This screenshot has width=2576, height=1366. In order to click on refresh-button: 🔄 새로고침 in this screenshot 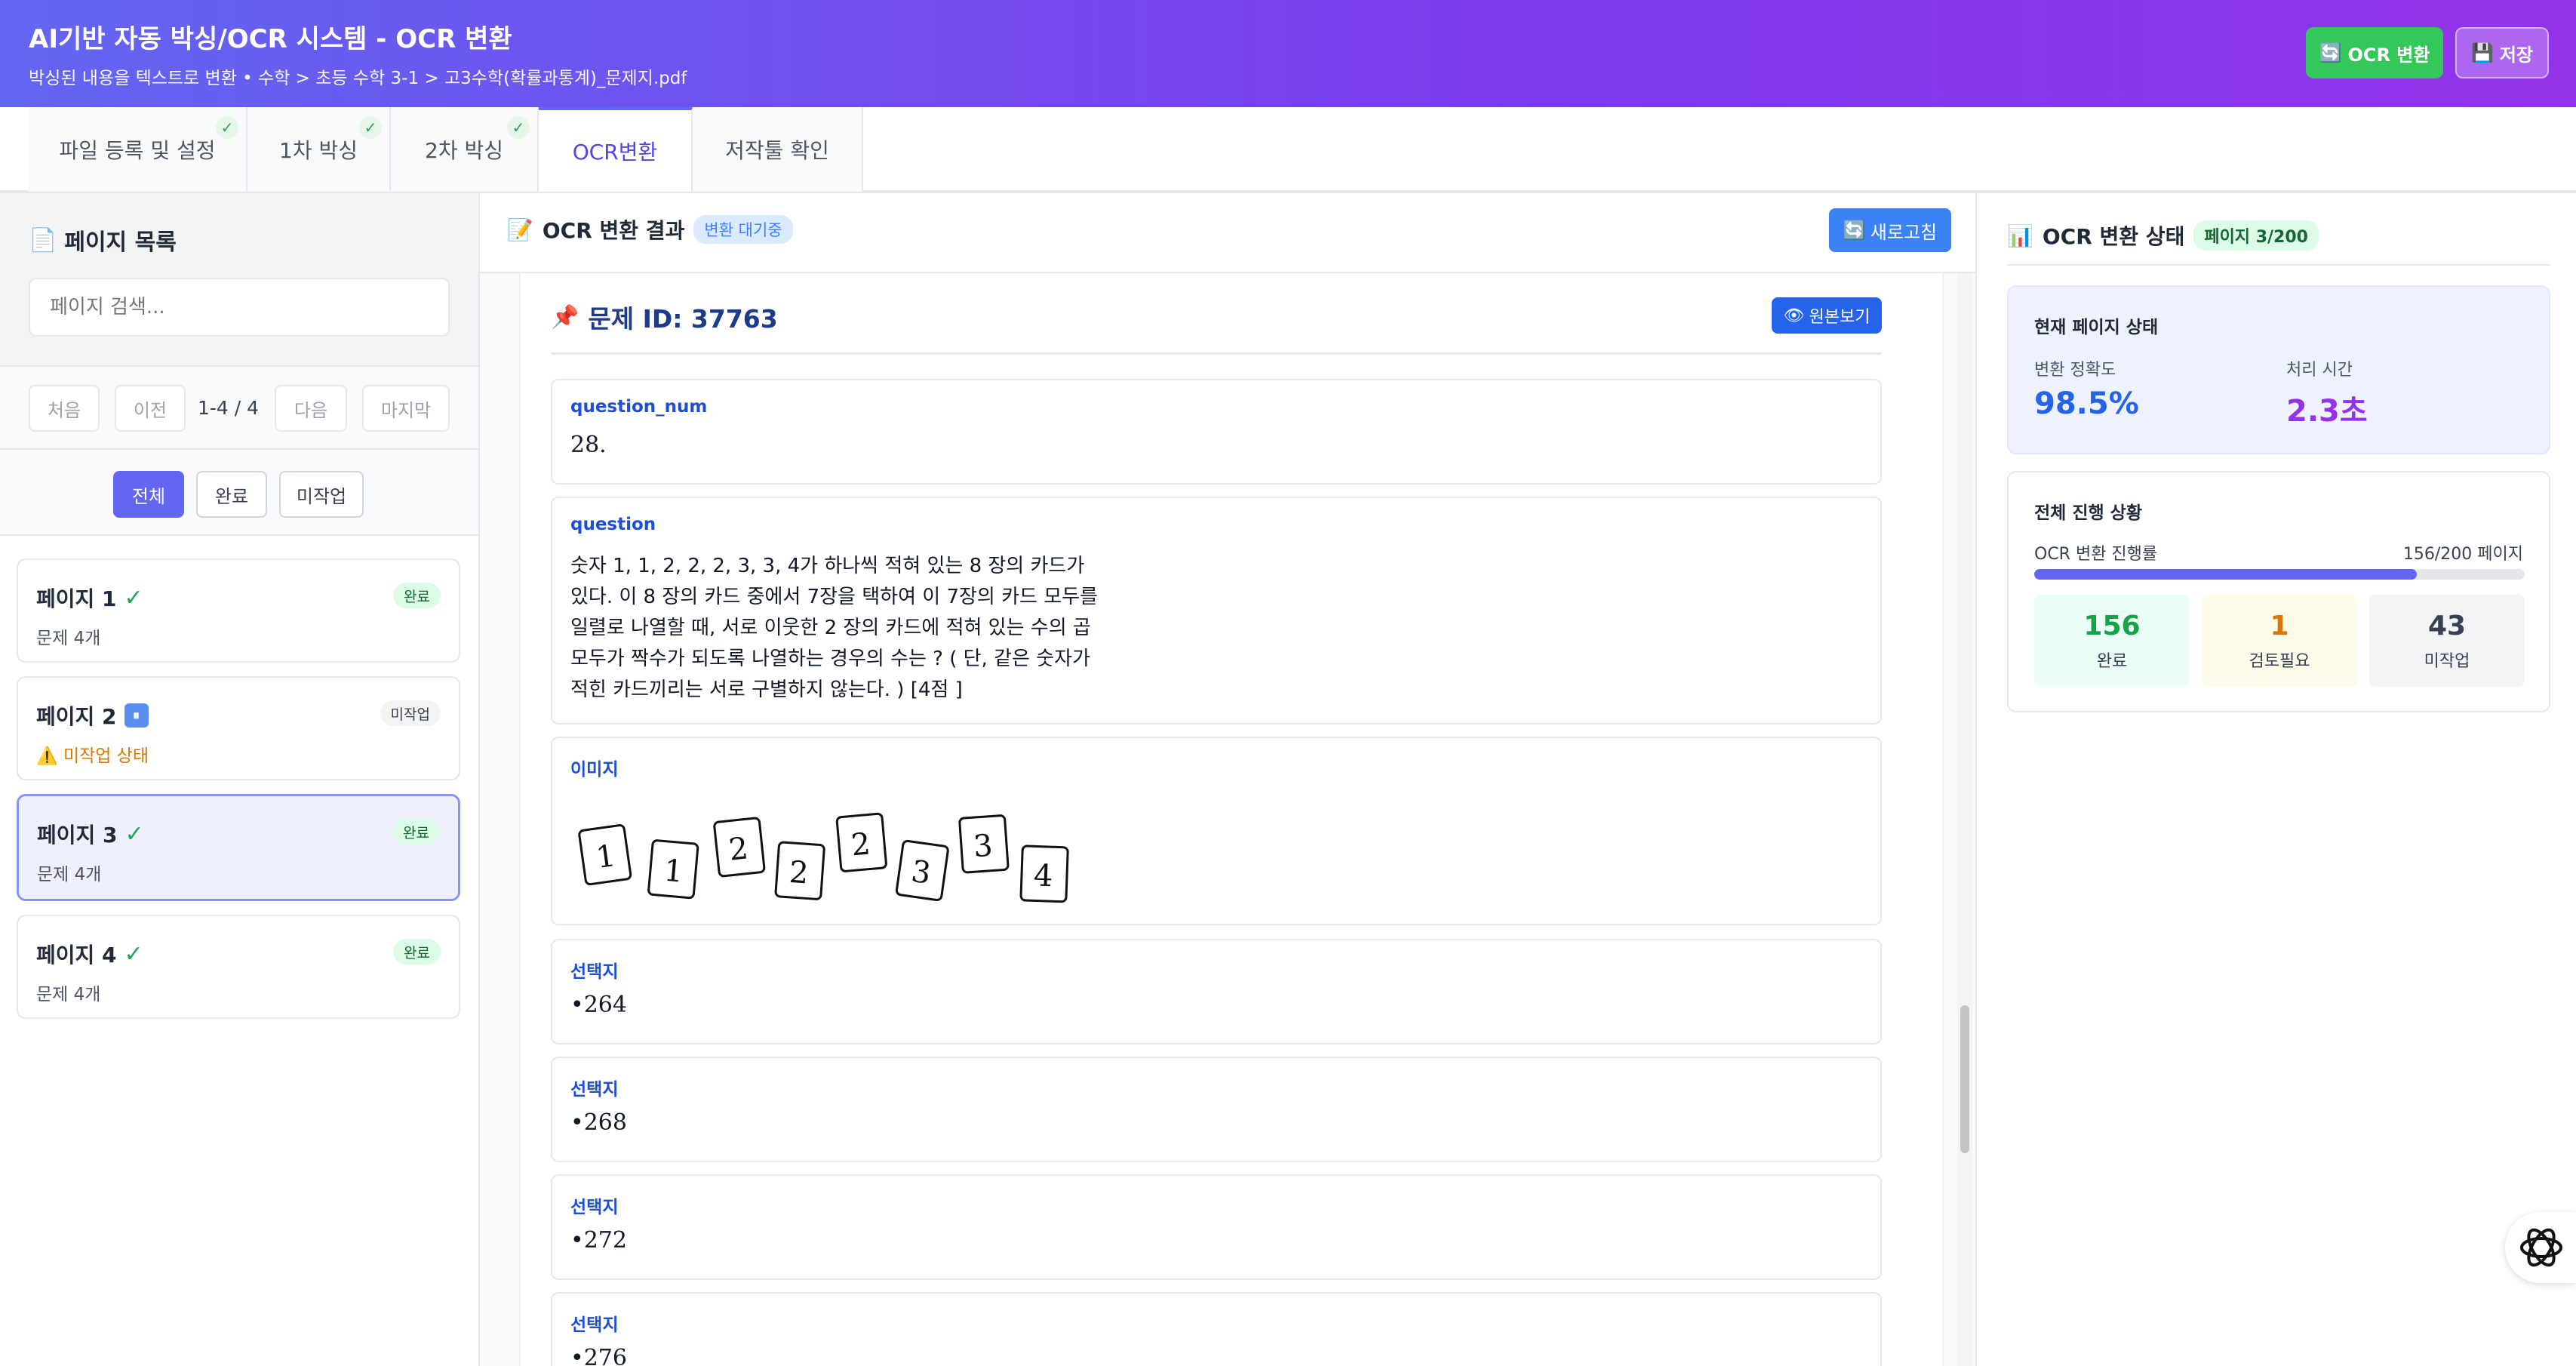, I will do `click(1890, 230)`.